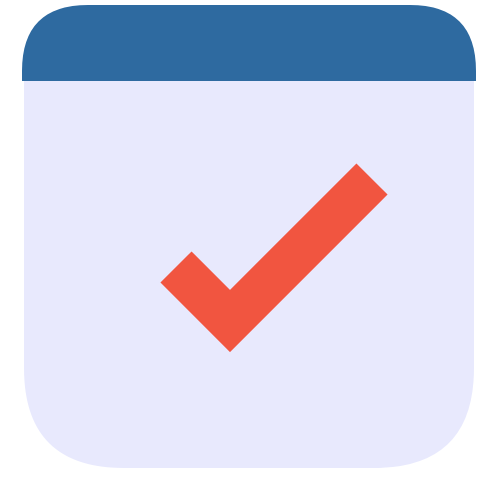 This screenshot has height=478, width=483. Describe the element at coordinates (249, 43) in the screenshot. I see `calendar-header-bar` at that location.